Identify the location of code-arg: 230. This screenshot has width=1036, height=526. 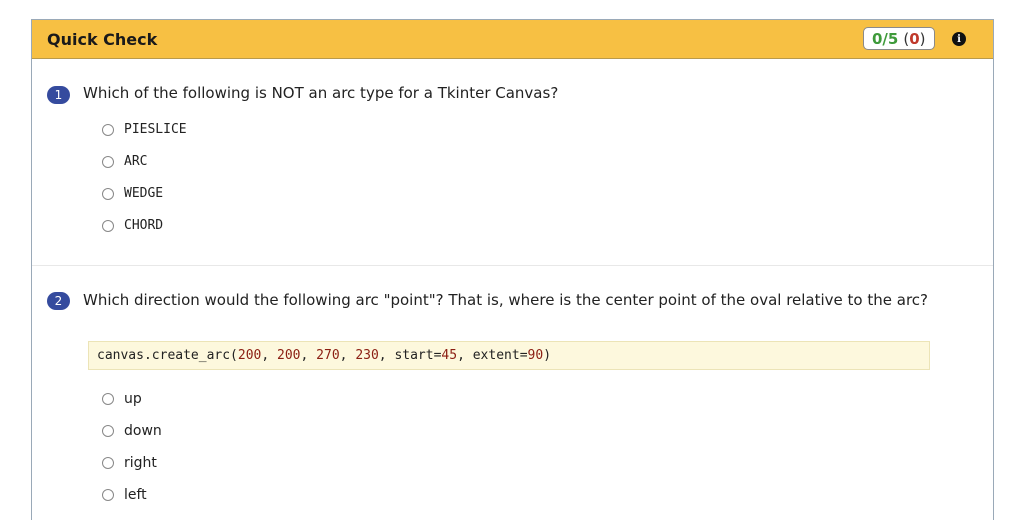
(367, 355).